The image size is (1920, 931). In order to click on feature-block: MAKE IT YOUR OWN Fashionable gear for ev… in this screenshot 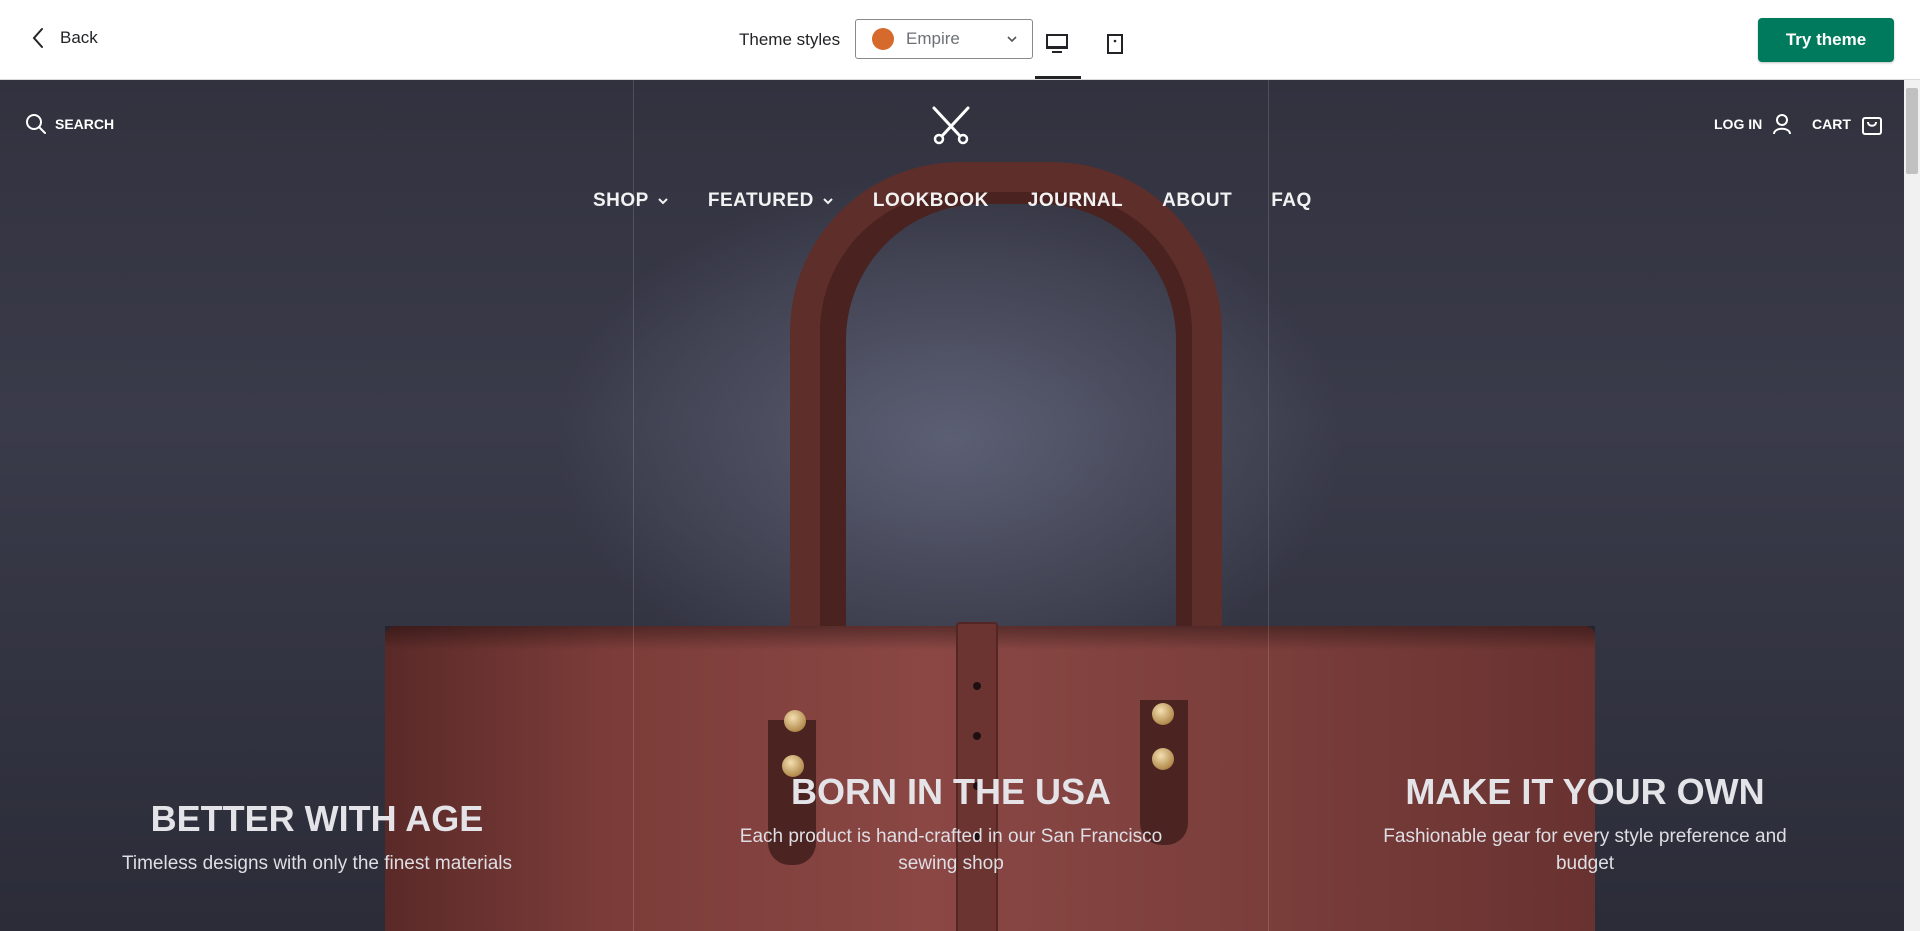, I will do `click(1585, 824)`.